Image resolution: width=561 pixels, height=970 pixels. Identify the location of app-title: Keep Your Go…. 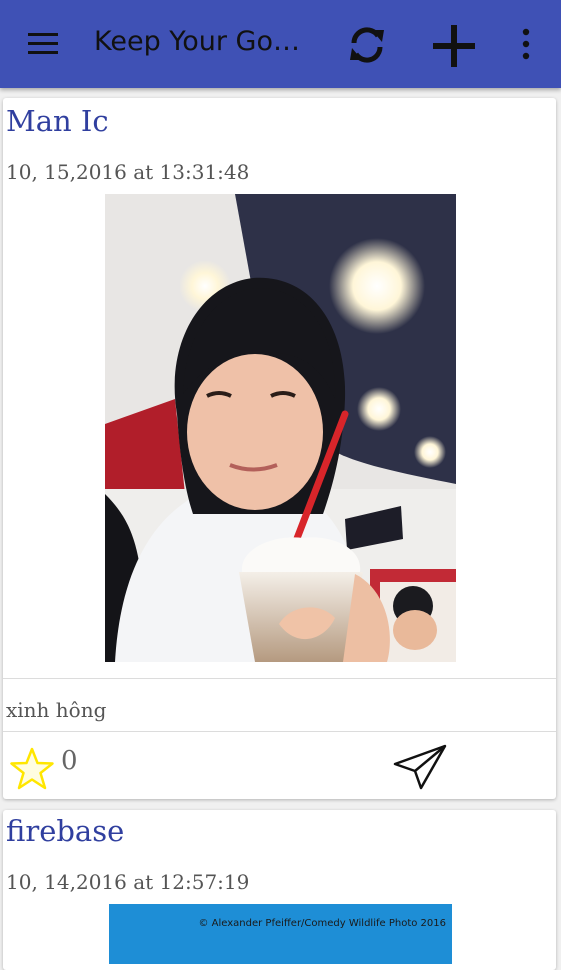
(197, 41).